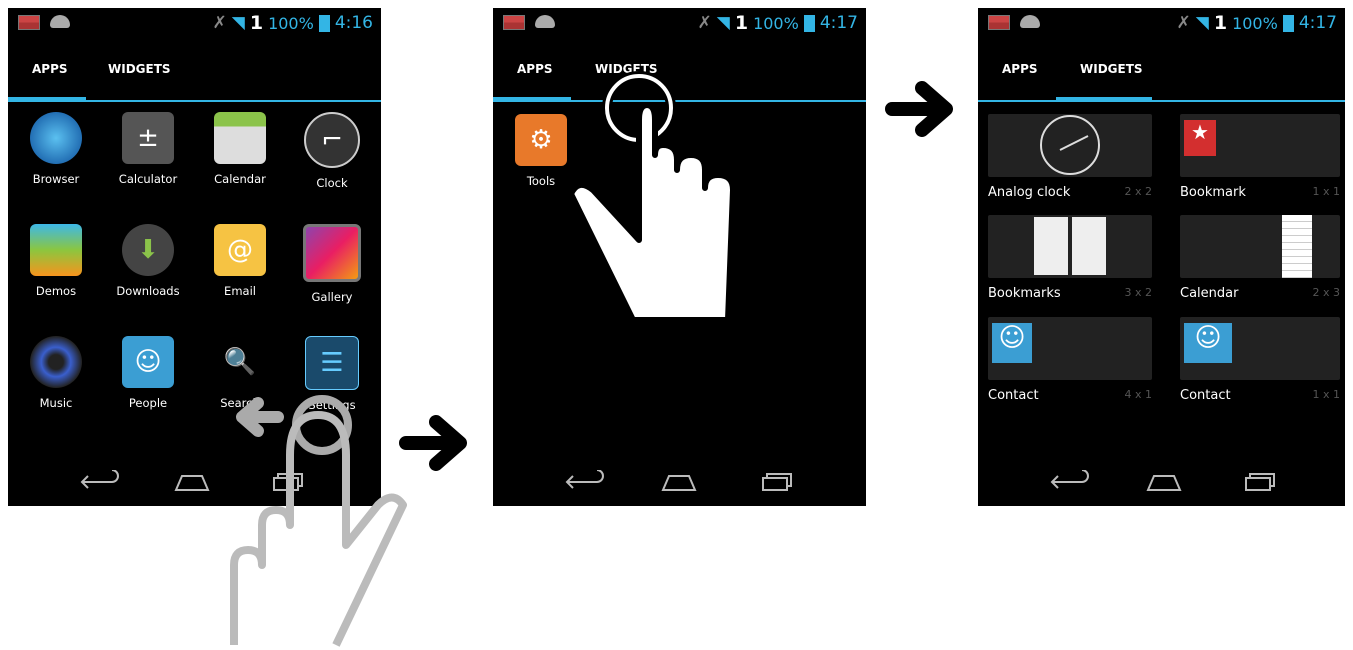 The image size is (1353, 650). What do you see at coordinates (1260, 145) in the screenshot?
I see `widget-preview: ★` at bounding box center [1260, 145].